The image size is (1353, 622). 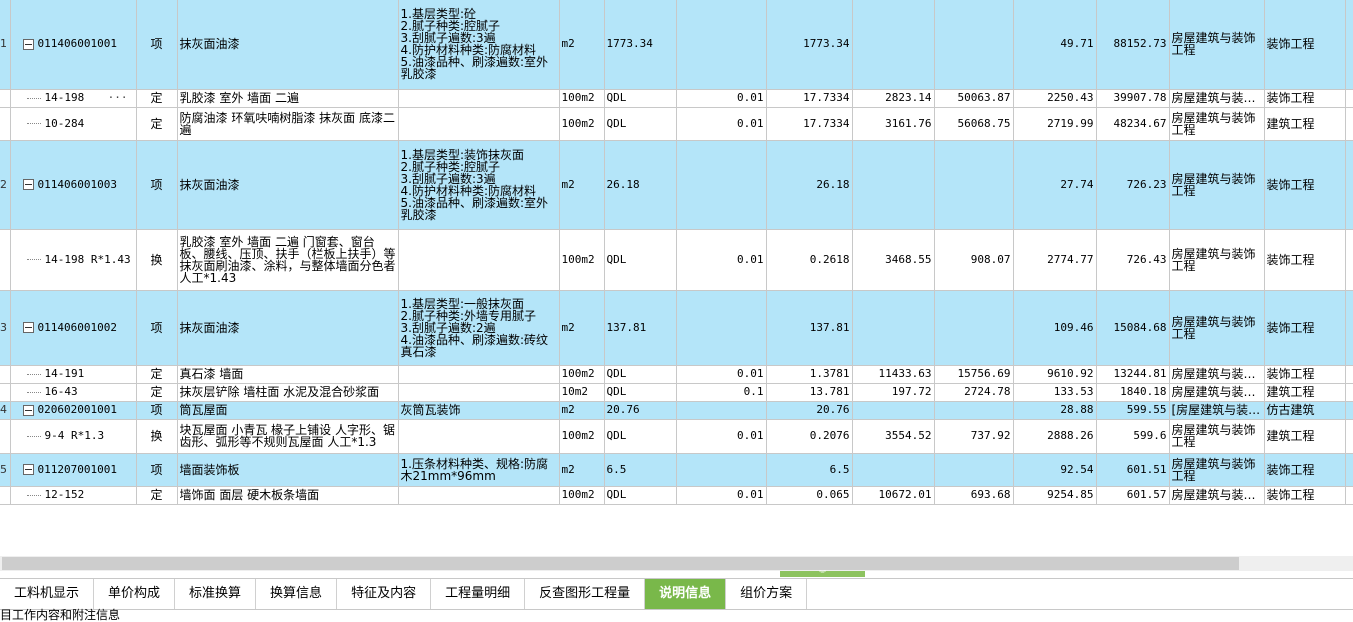 I want to click on cell-cprice: 2774.77, so click(x=1055, y=260).